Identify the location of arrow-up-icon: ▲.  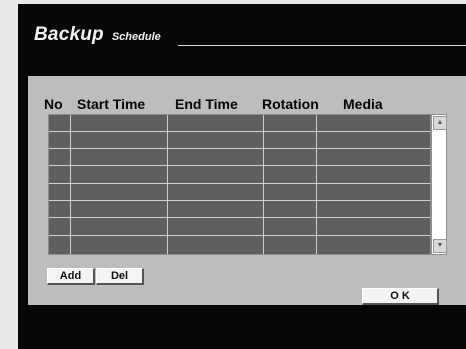
(440, 123).